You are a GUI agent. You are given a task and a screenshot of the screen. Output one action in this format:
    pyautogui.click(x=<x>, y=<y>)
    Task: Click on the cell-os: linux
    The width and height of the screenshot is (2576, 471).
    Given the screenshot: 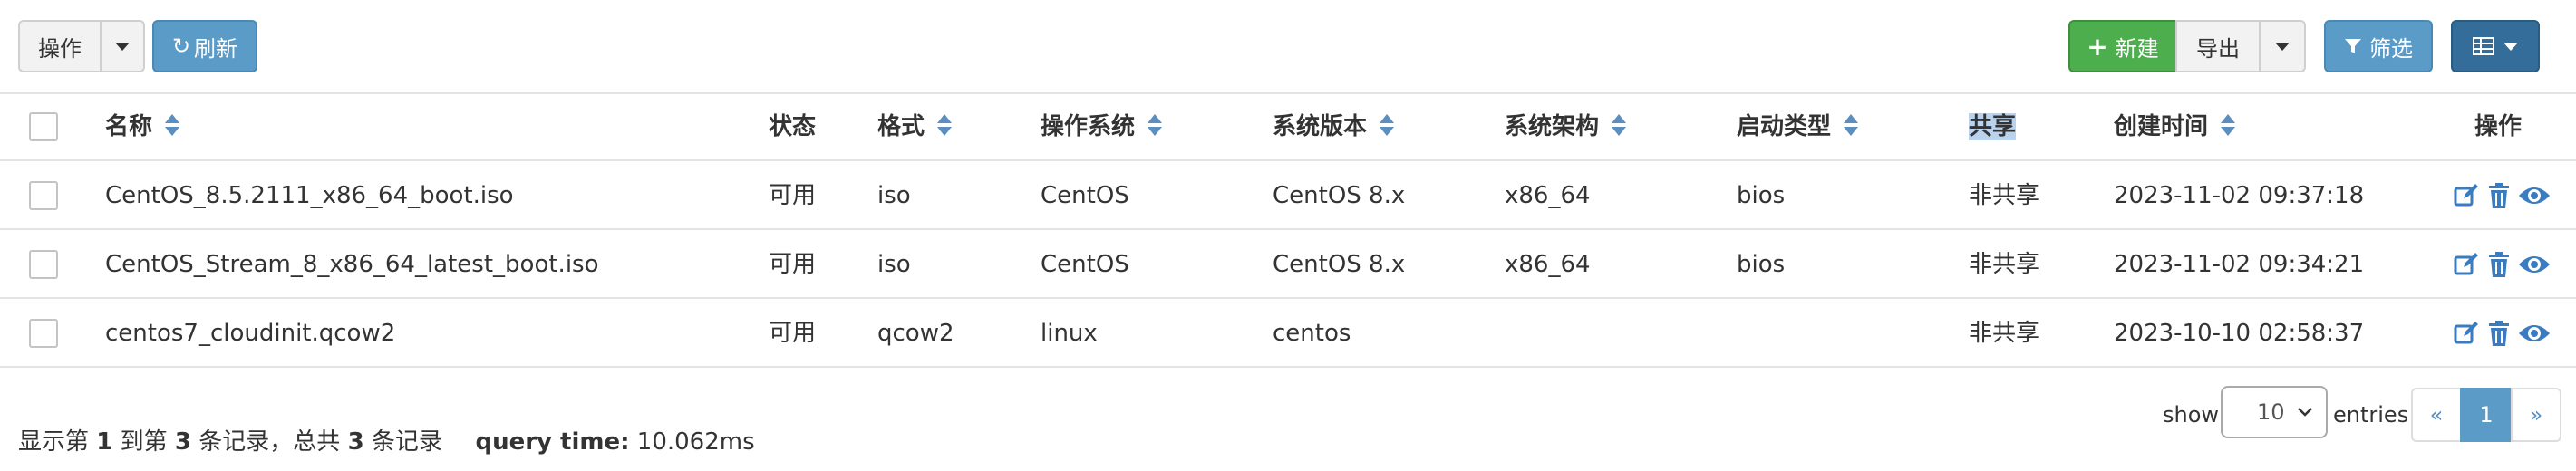 What is the action you would take?
    pyautogui.click(x=1069, y=333)
    